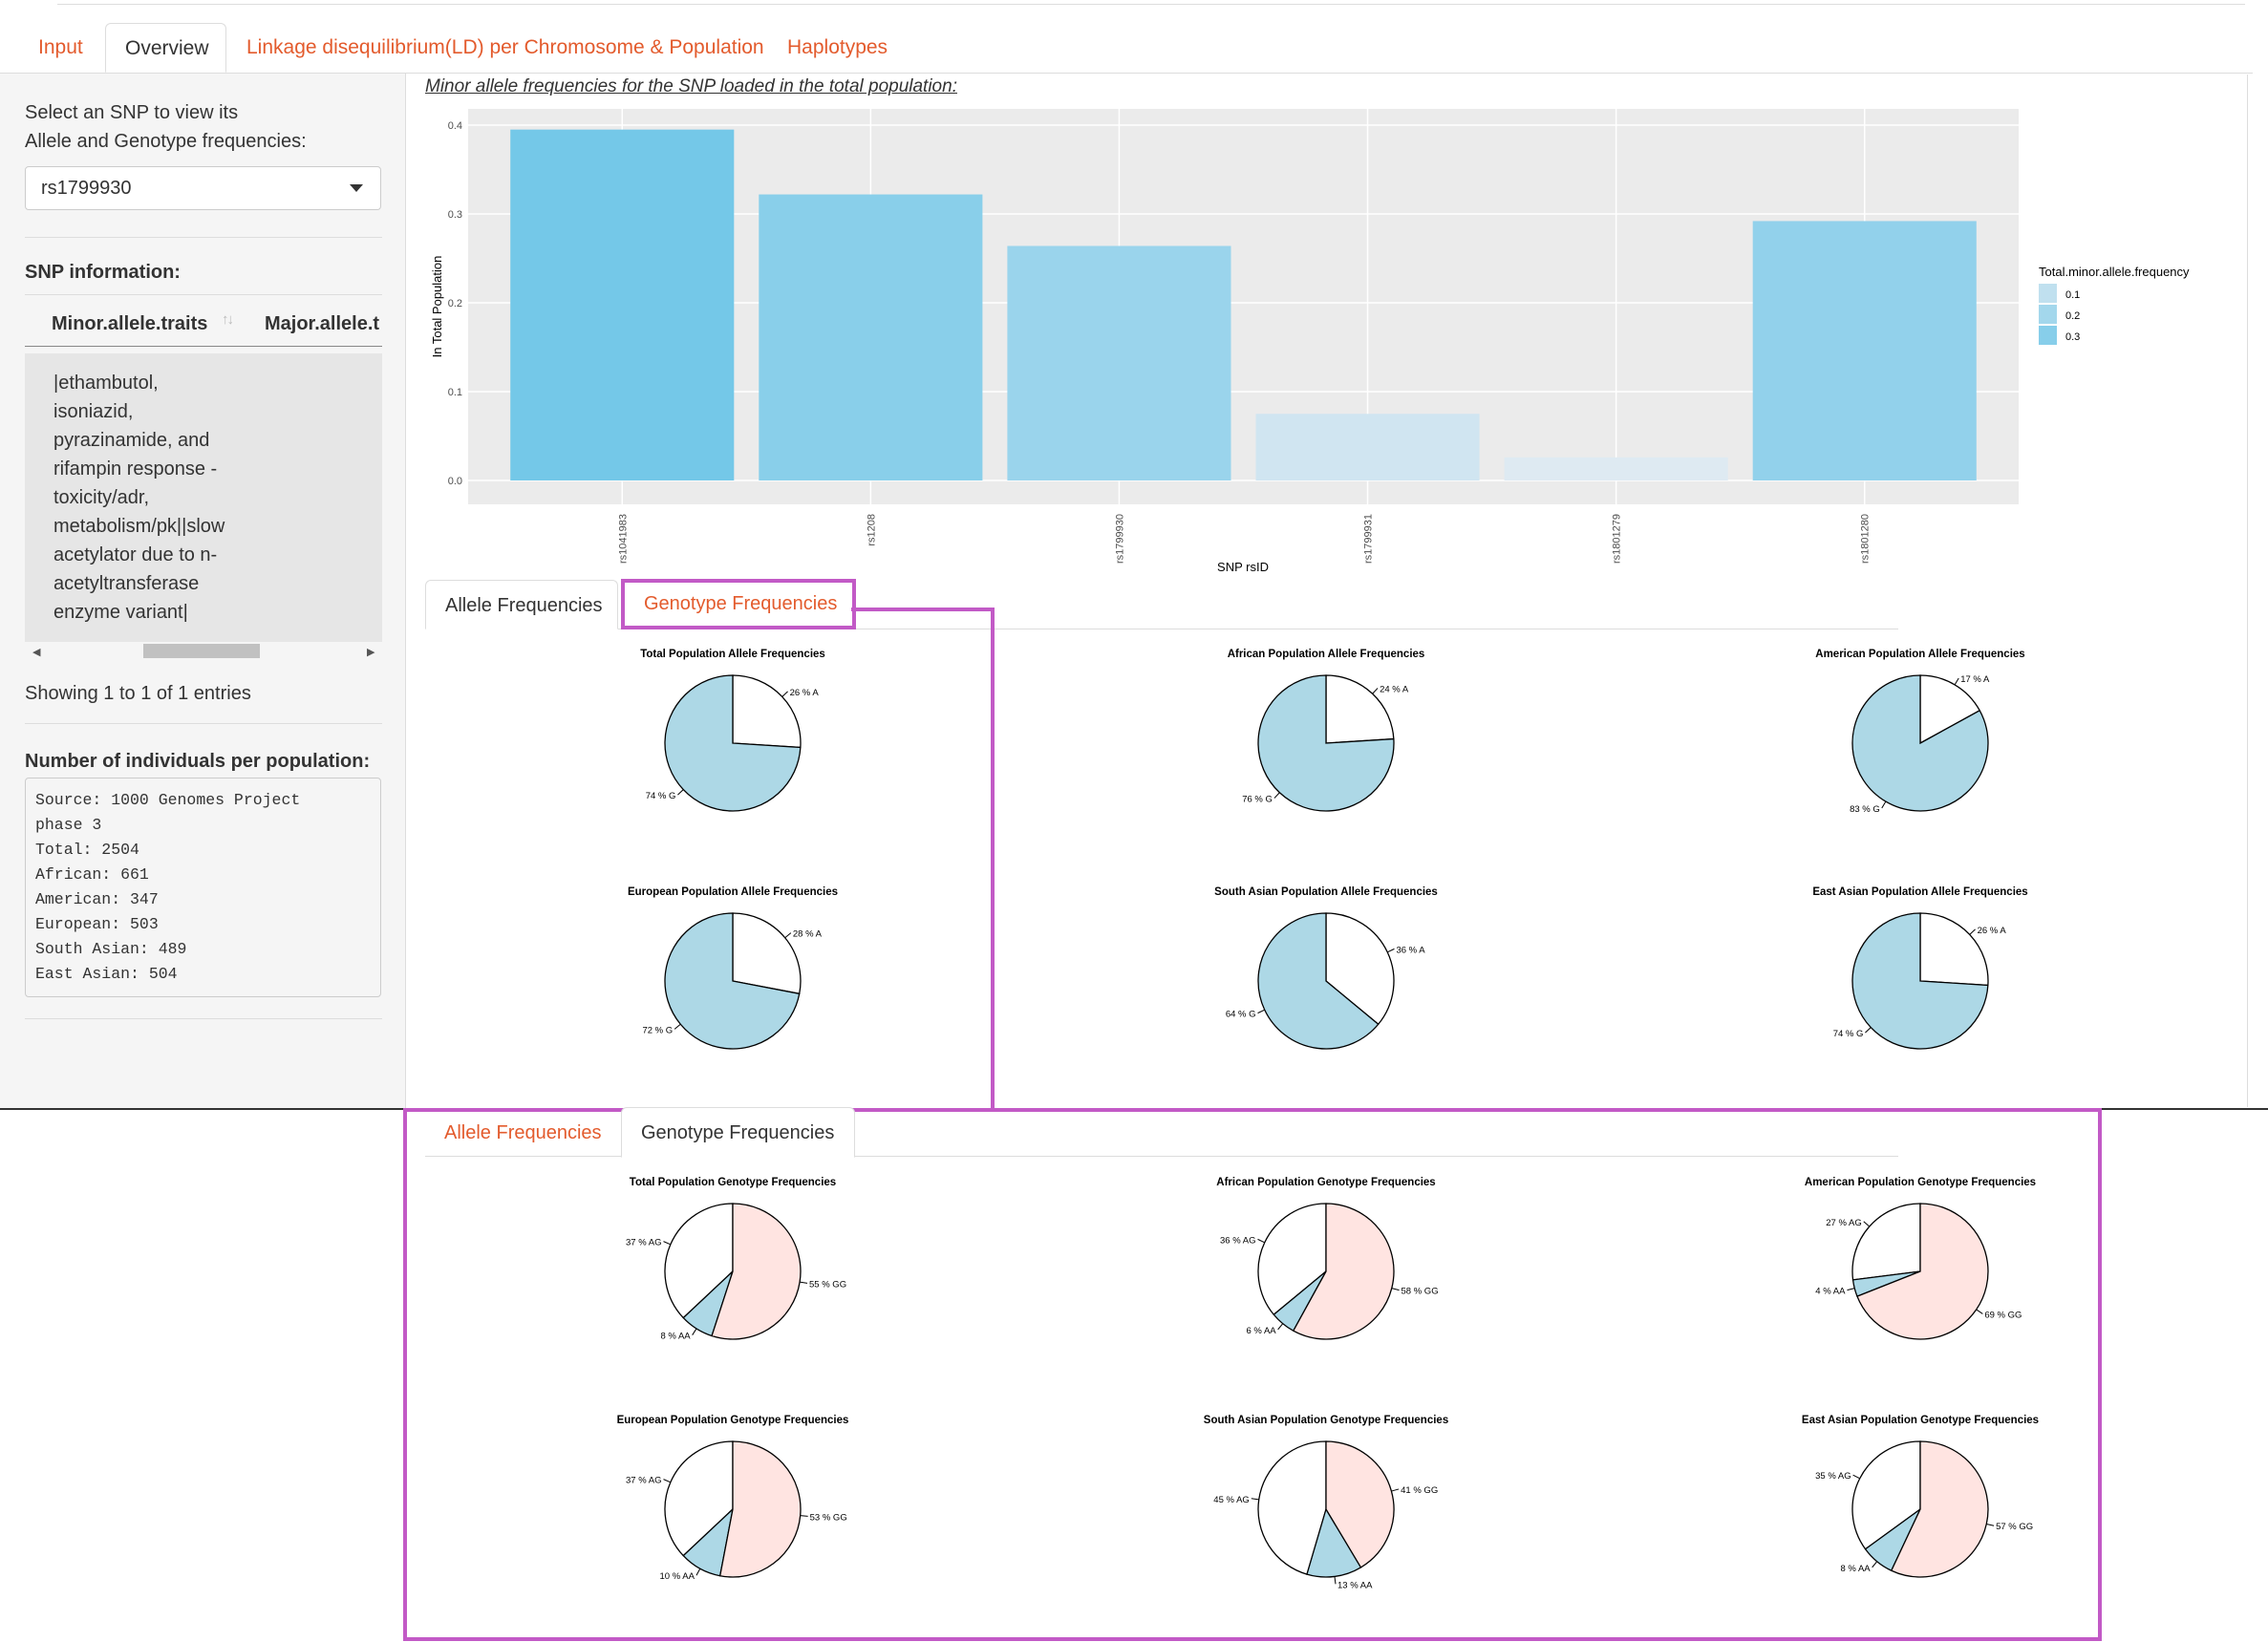 The width and height of the screenshot is (2268, 1642). What do you see at coordinates (1833, 1476) in the screenshot?
I see `pie-slice-label: 35 % AG` at bounding box center [1833, 1476].